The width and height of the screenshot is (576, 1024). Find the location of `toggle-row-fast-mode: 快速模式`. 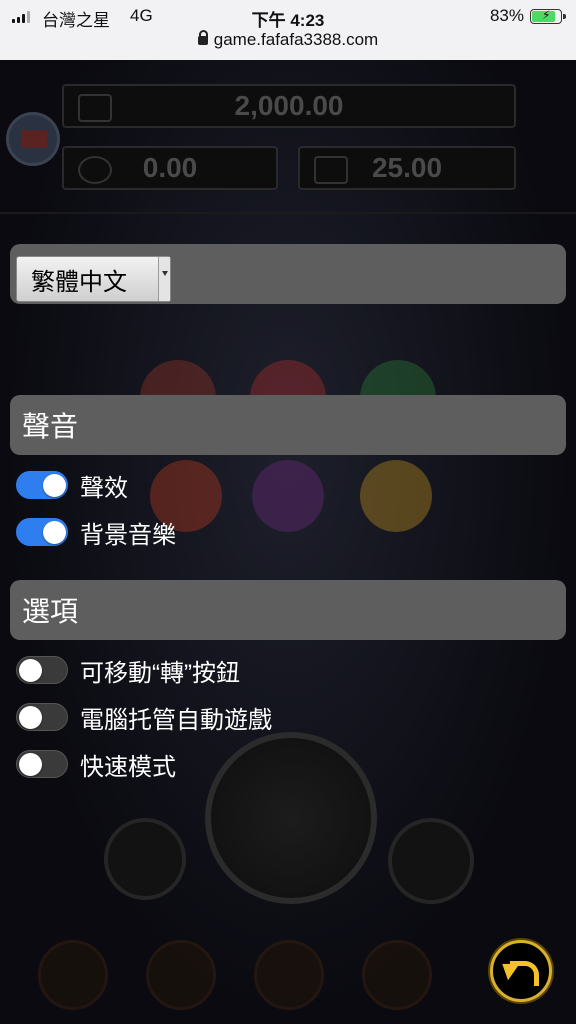

toggle-row-fast-mode: 快速模式 is located at coordinates (96, 764).